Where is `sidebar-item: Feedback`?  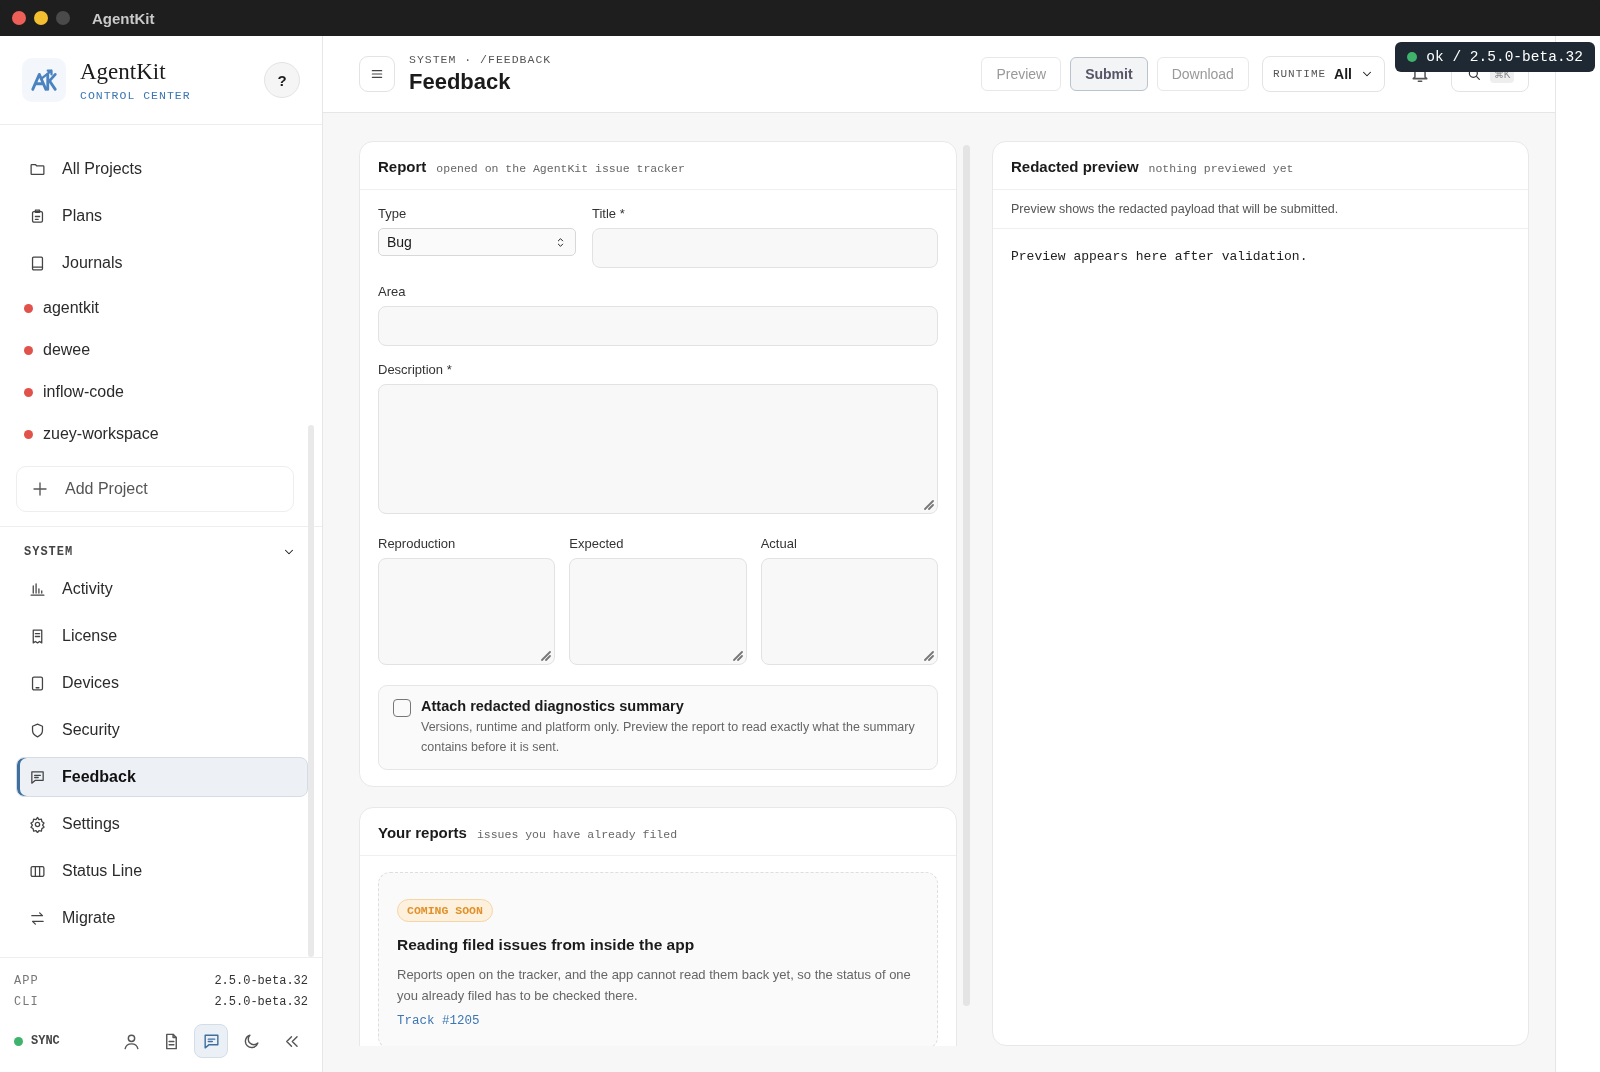
sidebar-item: Feedback is located at coordinates (162, 777).